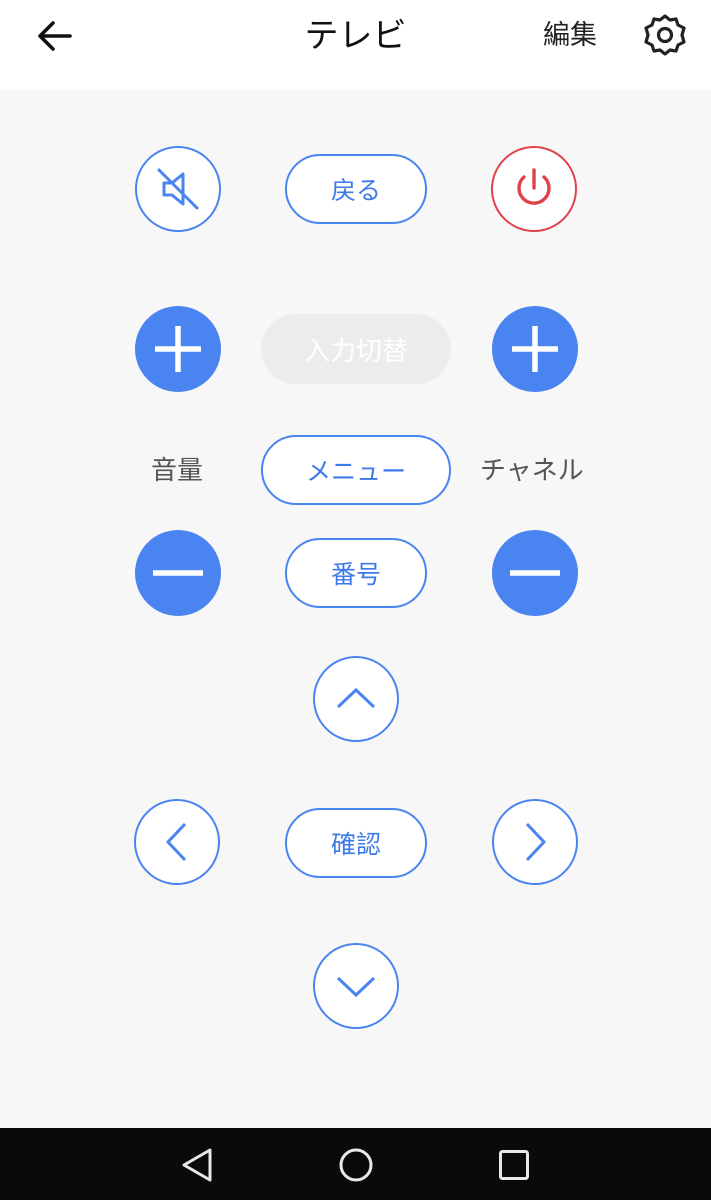  I want to click on settings-button, so click(665, 35).